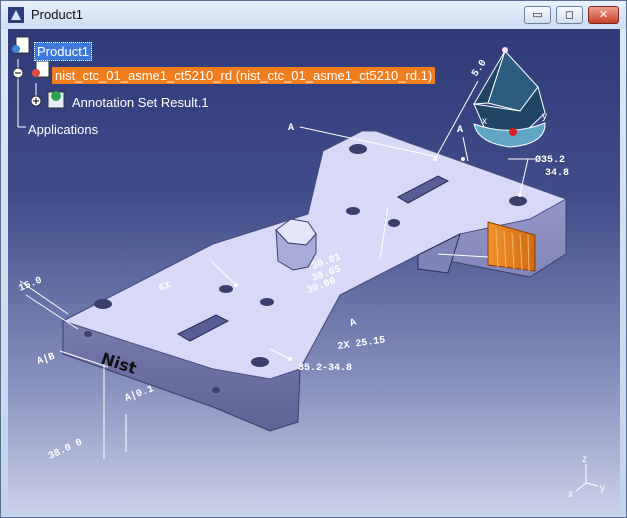 The width and height of the screenshot is (627, 518). I want to click on compass-x-label: x, so click(484, 121).